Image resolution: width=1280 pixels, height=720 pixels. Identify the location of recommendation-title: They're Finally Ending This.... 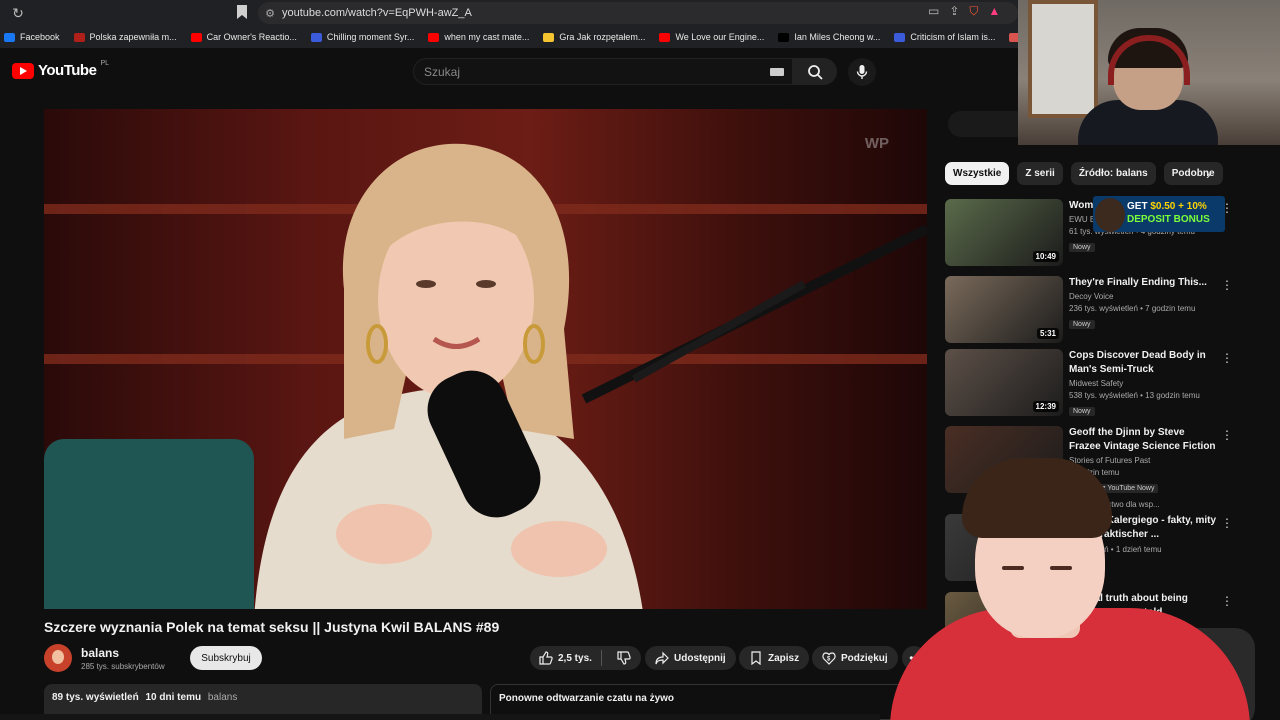
(1144, 283).